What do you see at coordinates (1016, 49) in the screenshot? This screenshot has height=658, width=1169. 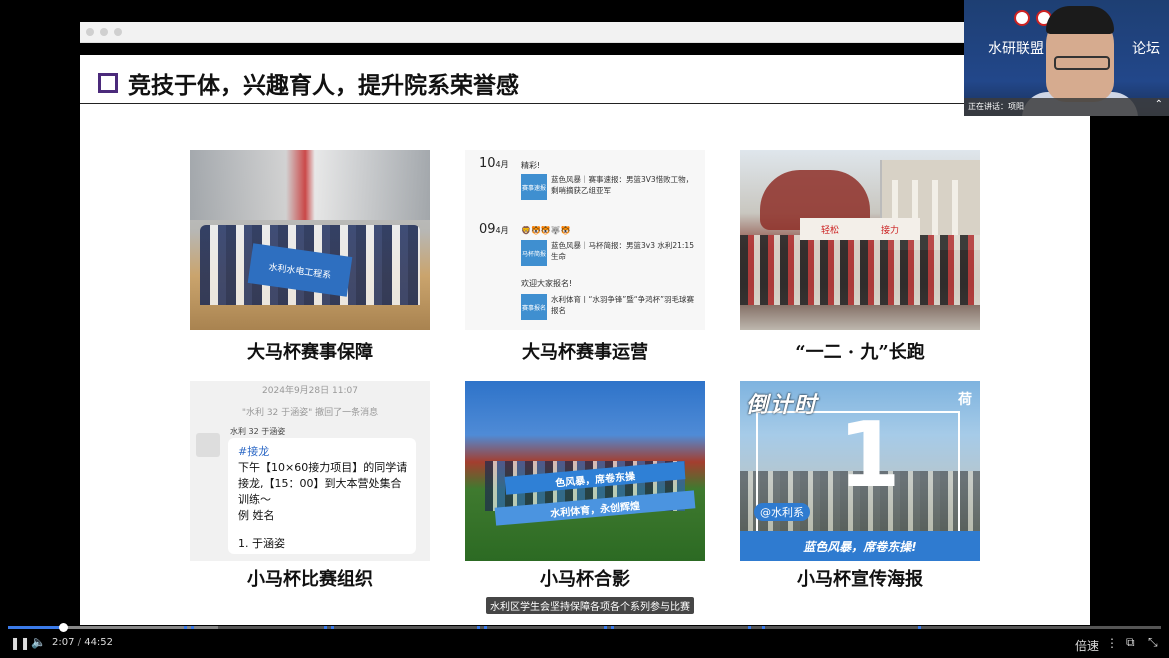 I see `video-header-left: 水研联盟` at bounding box center [1016, 49].